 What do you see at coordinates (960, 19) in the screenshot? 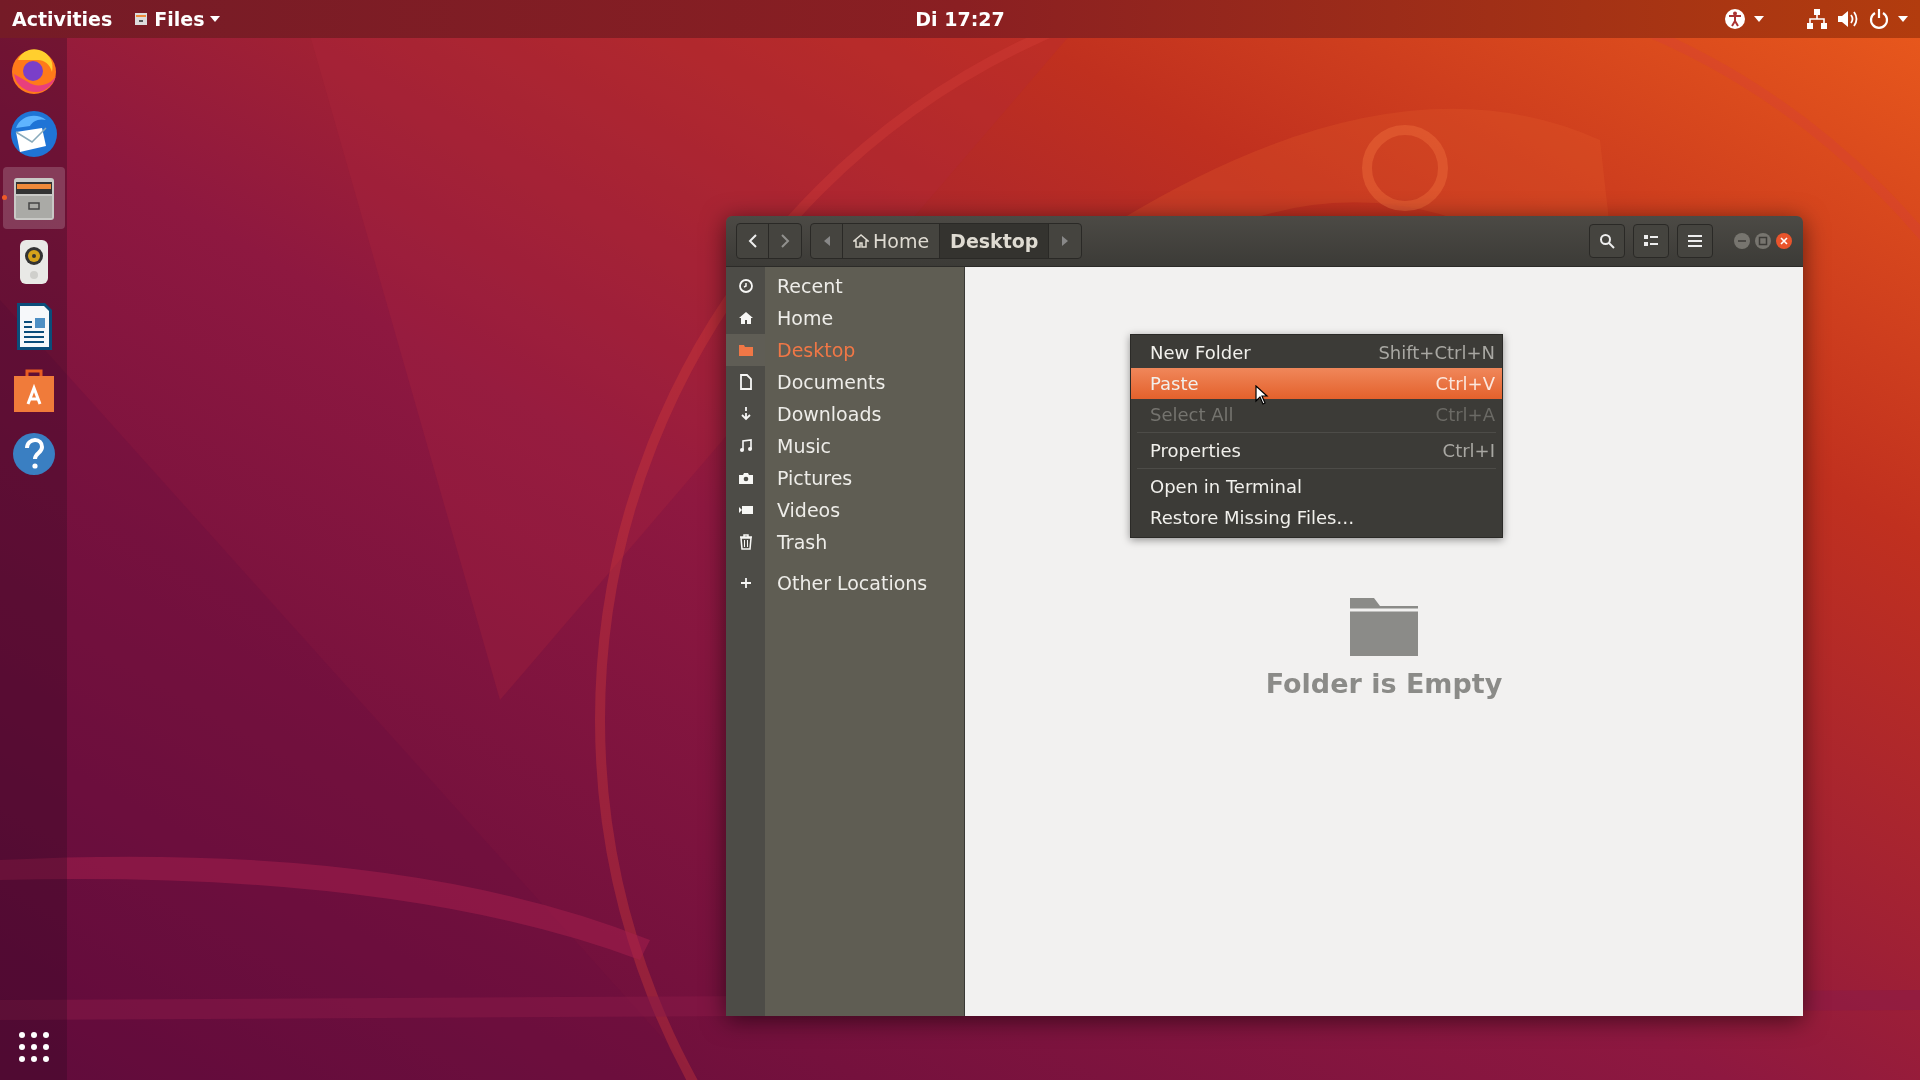
I see `clock: Di 17:27` at bounding box center [960, 19].